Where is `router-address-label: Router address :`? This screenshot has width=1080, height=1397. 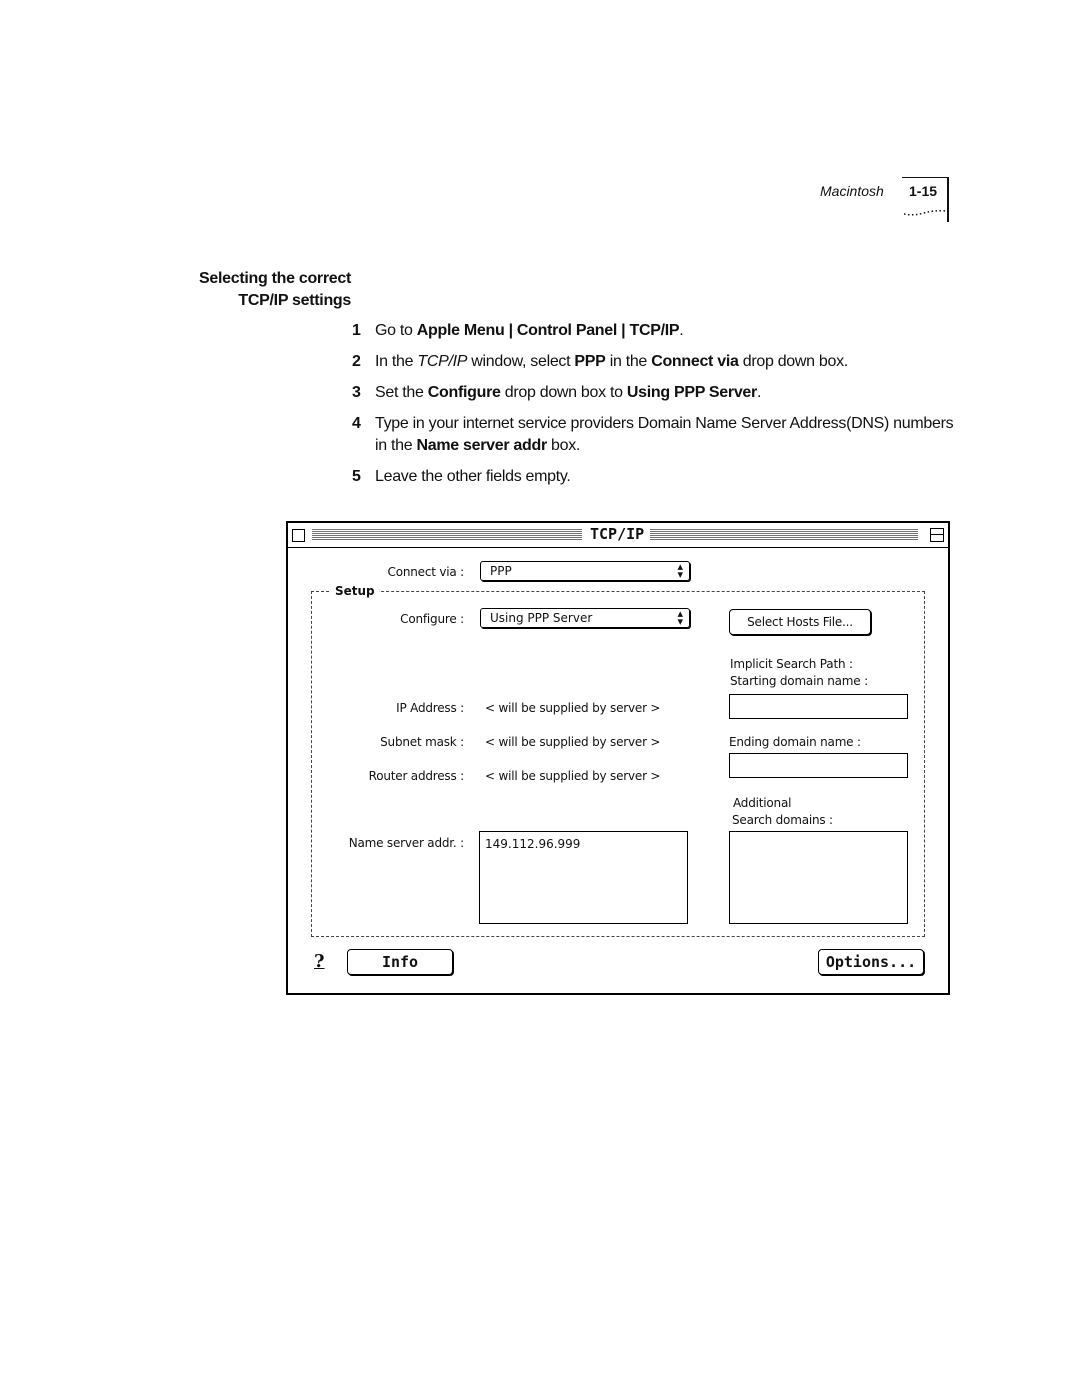 router-address-label: Router address : is located at coordinates (416, 776).